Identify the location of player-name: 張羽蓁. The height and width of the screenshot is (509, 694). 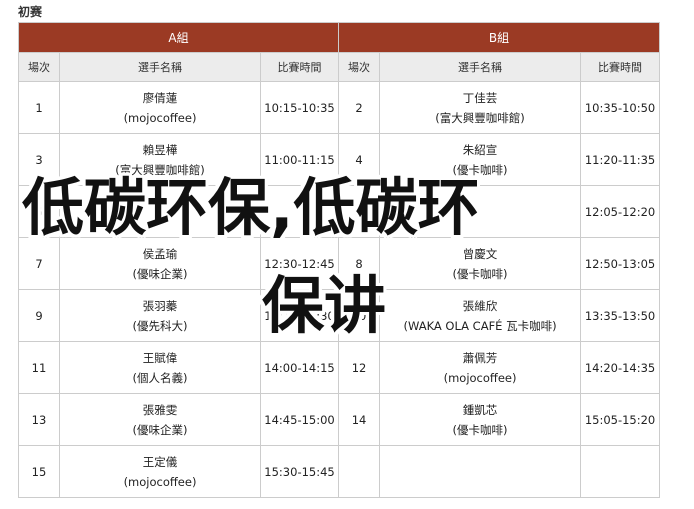
(160, 305).